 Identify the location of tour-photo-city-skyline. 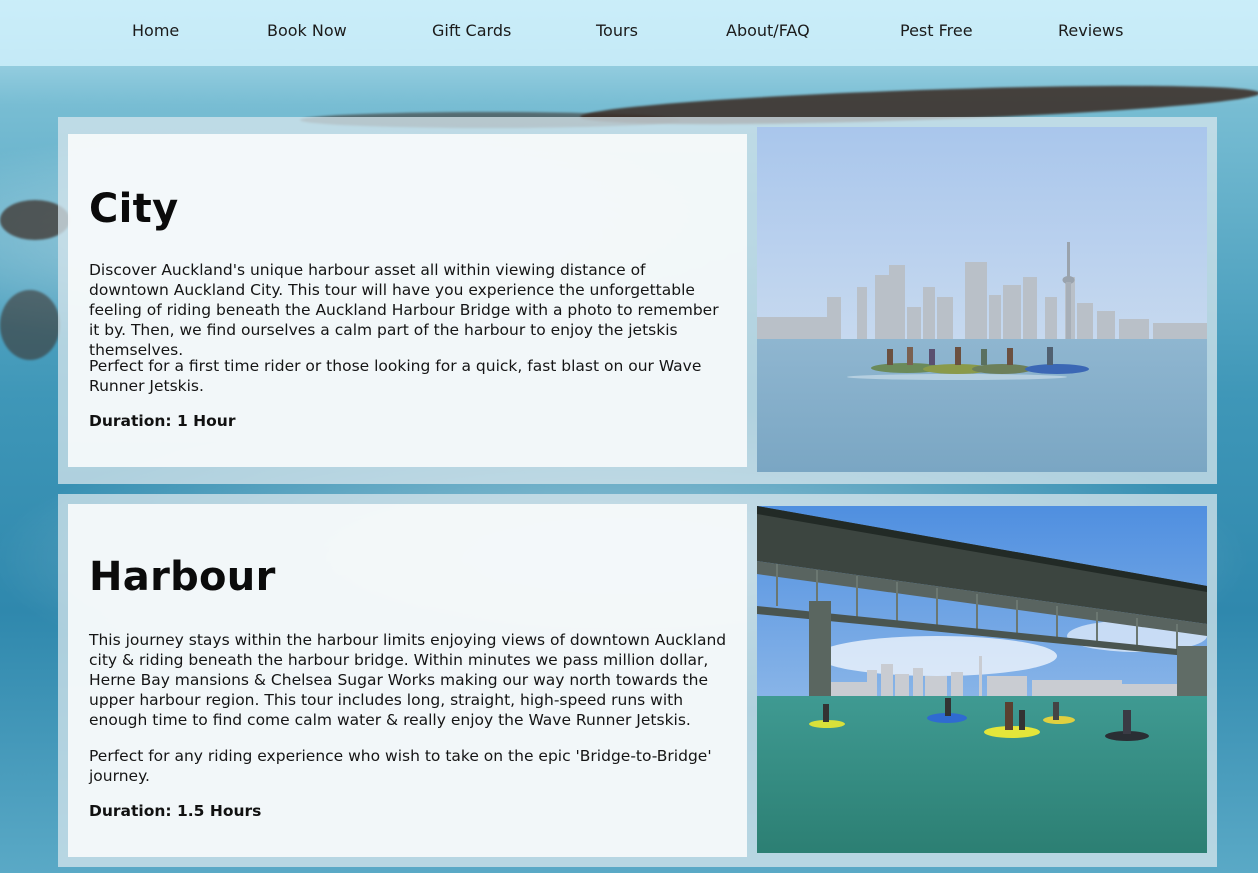
(982, 299).